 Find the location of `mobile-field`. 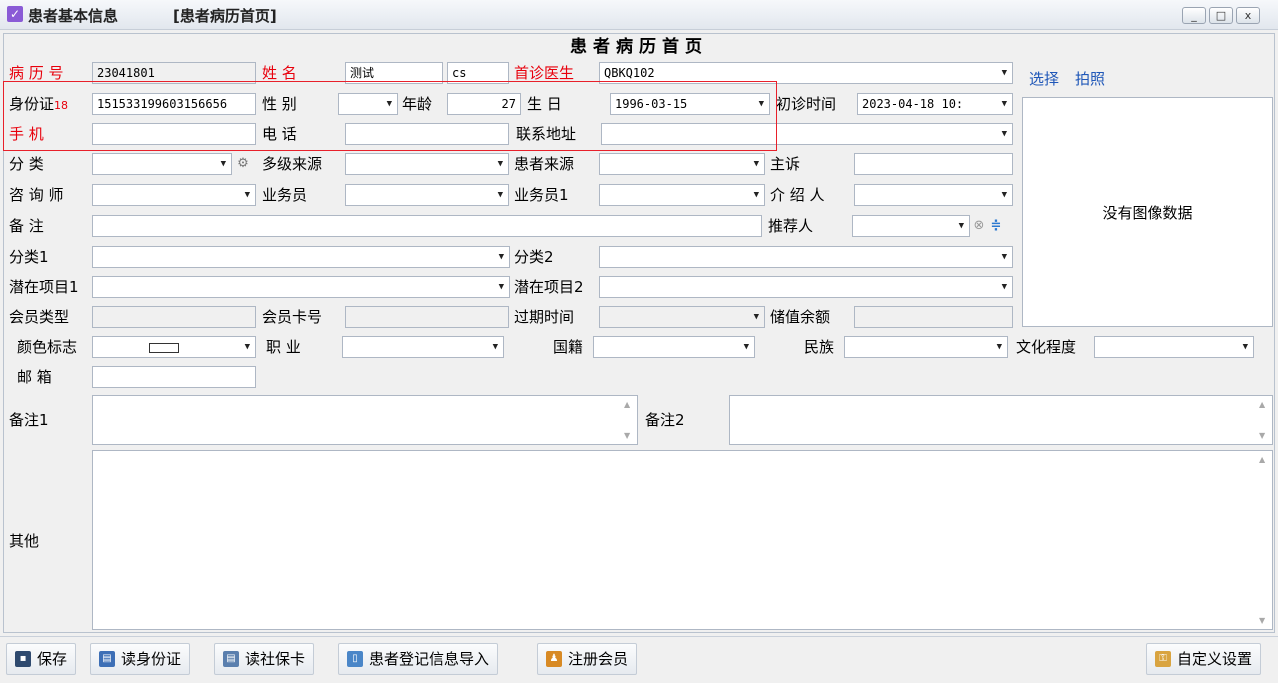

mobile-field is located at coordinates (174, 134).